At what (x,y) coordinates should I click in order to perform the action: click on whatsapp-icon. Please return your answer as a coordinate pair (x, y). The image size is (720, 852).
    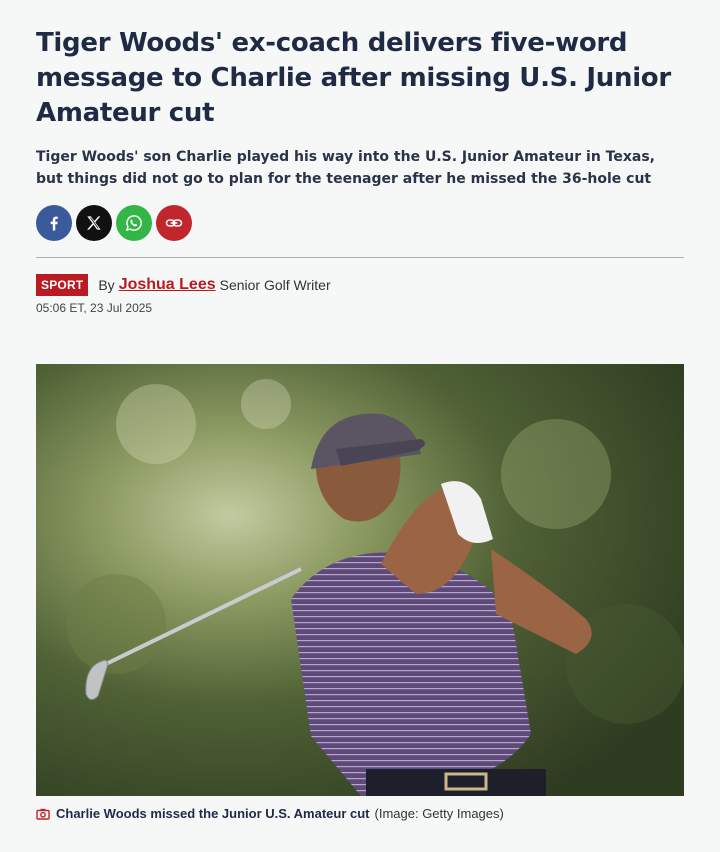
    Looking at the image, I should click on (133, 223).